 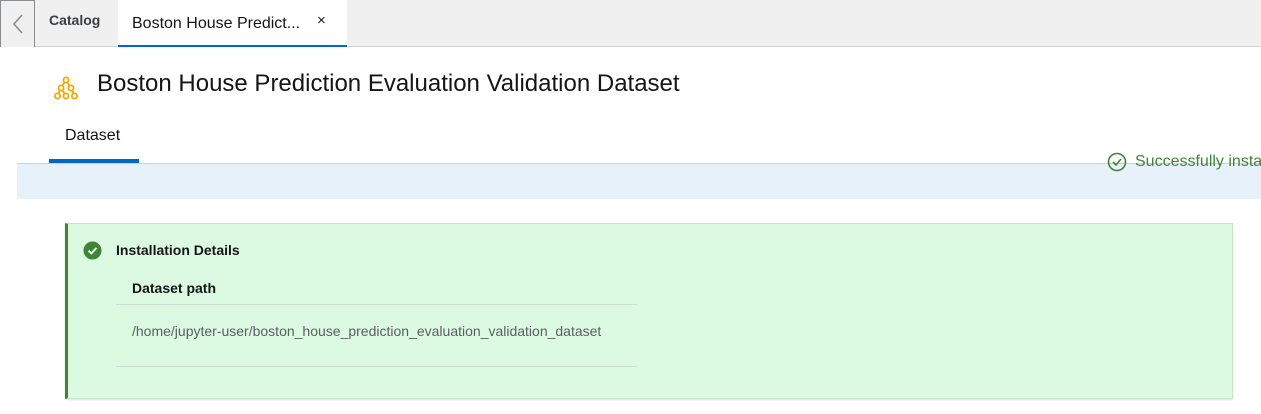 What do you see at coordinates (639, 141) in the screenshot?
I see `section-tabs: Dataset` at bounding box center [639, 141].